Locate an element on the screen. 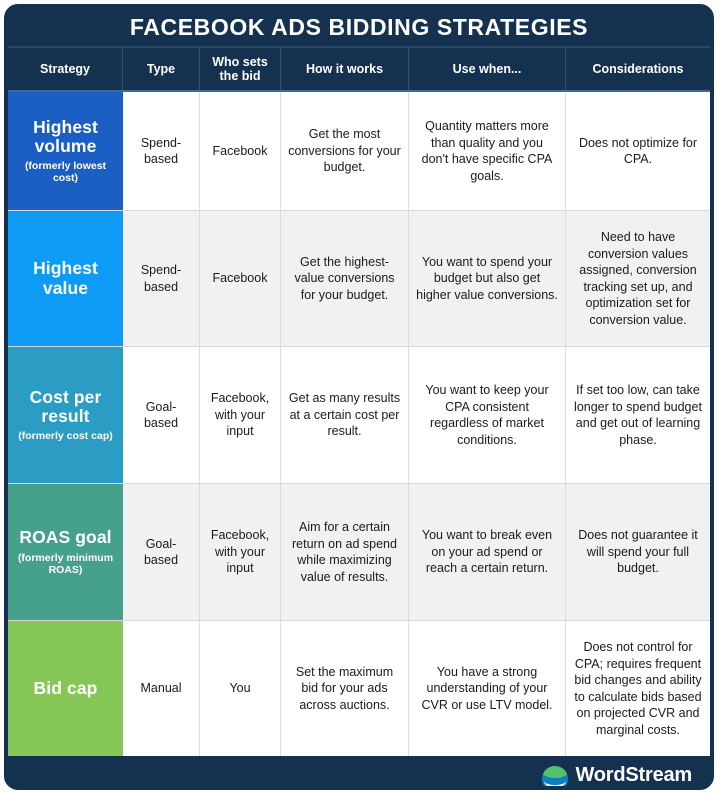 Image resolution: width=720 pixels, height=794 pixels. who-sets-bid-cell: You is located at coordinates (240, 688).